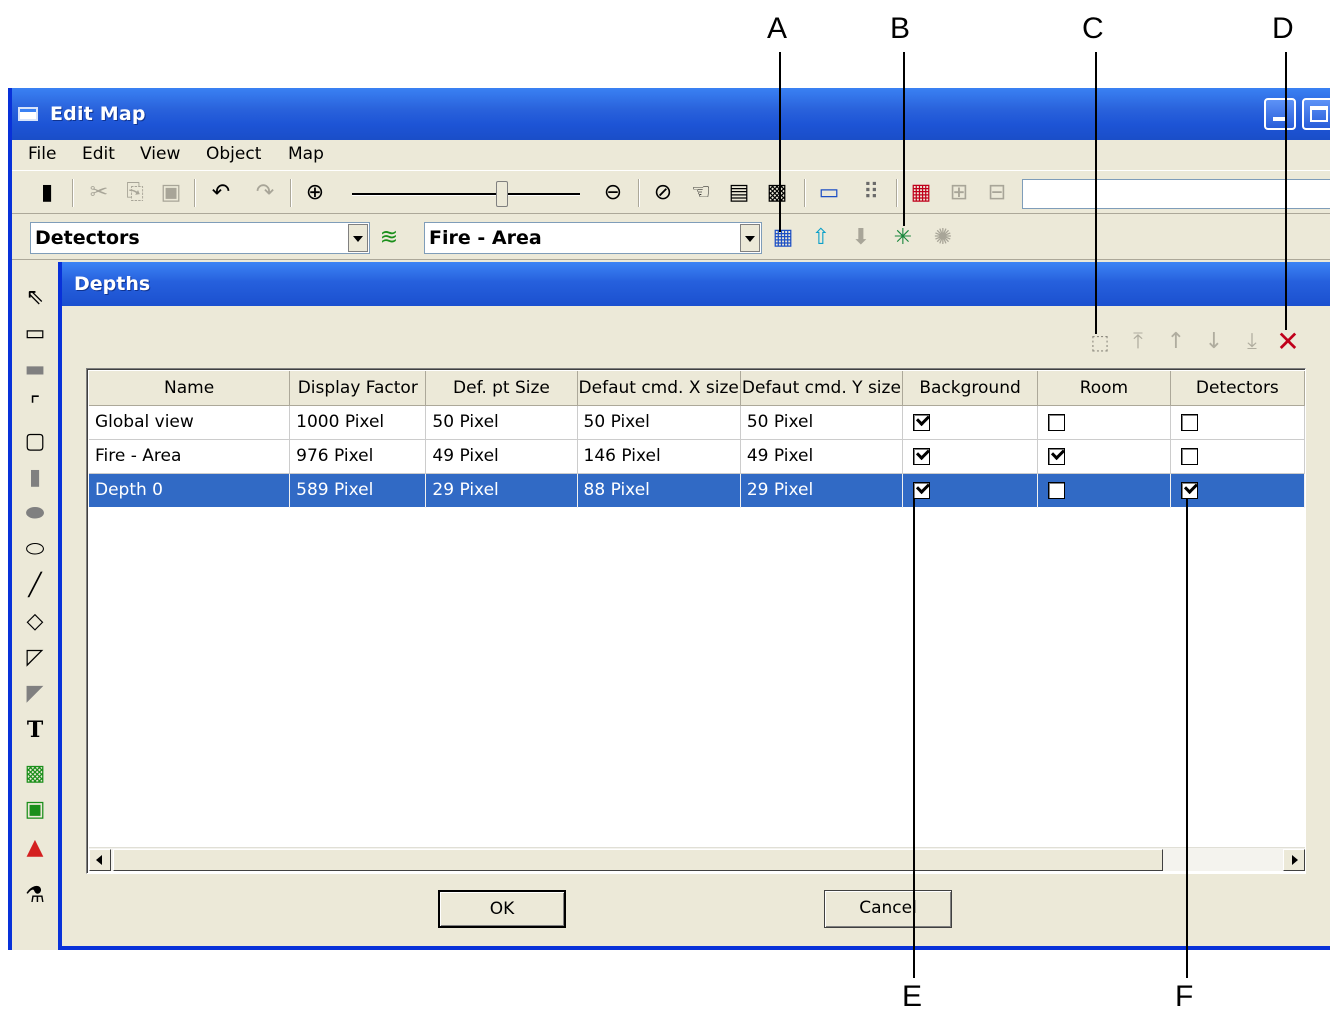  What do you see at coordinates (221, 193) in the screenshot?
I see `undo-icon: ↶` at bounding box center [221, 193].